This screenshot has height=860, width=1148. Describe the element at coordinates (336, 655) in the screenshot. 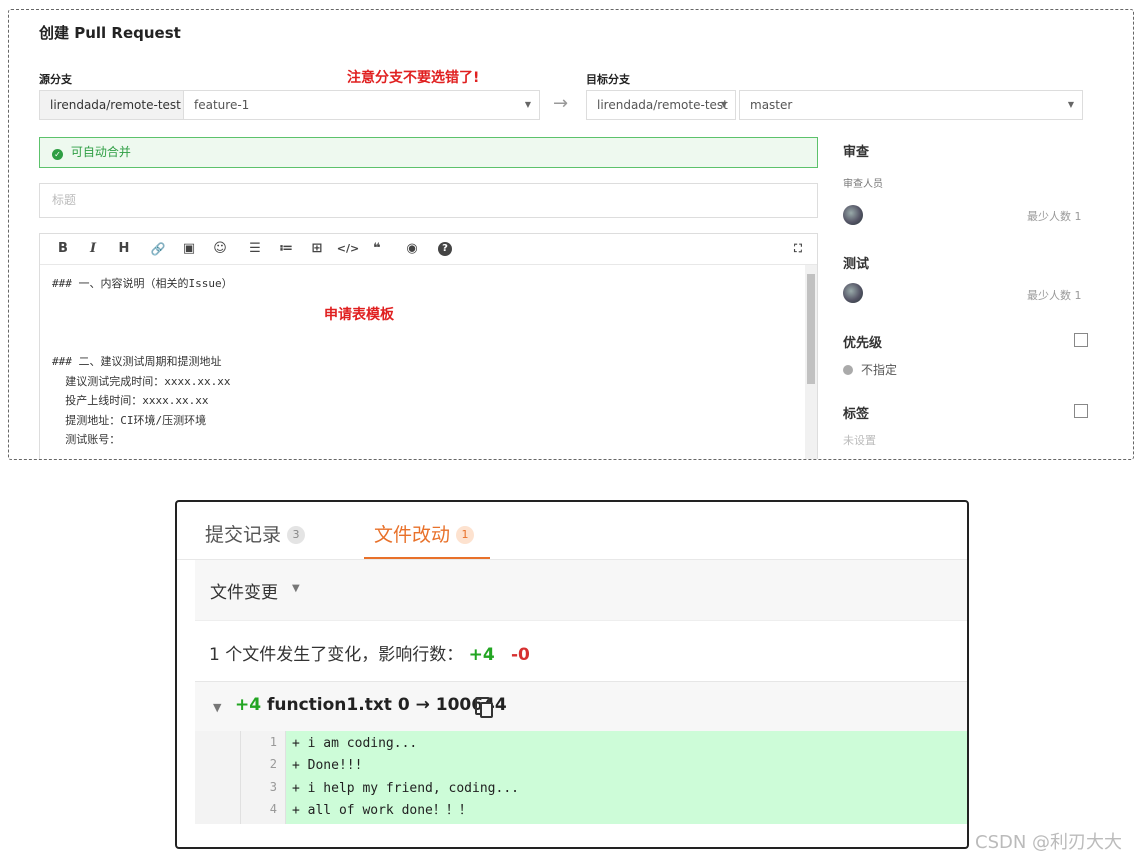

I see `summary-text: 1 个文件发生了变化，影响行数：` at that location.